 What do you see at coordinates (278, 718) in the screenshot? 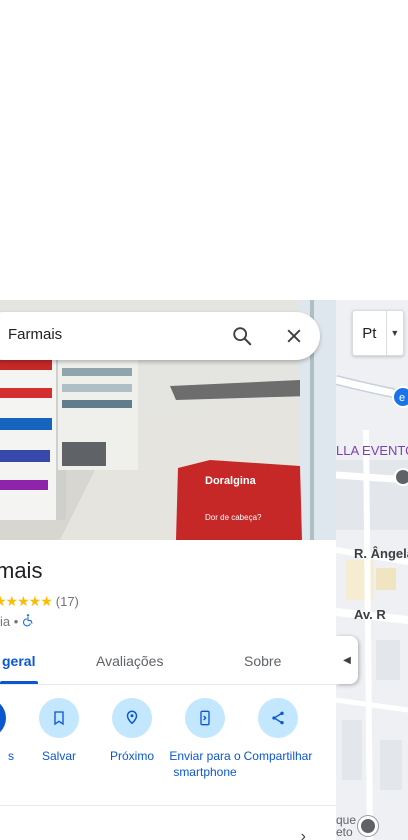
I see `share-icon` at bounding box center [278, 718].